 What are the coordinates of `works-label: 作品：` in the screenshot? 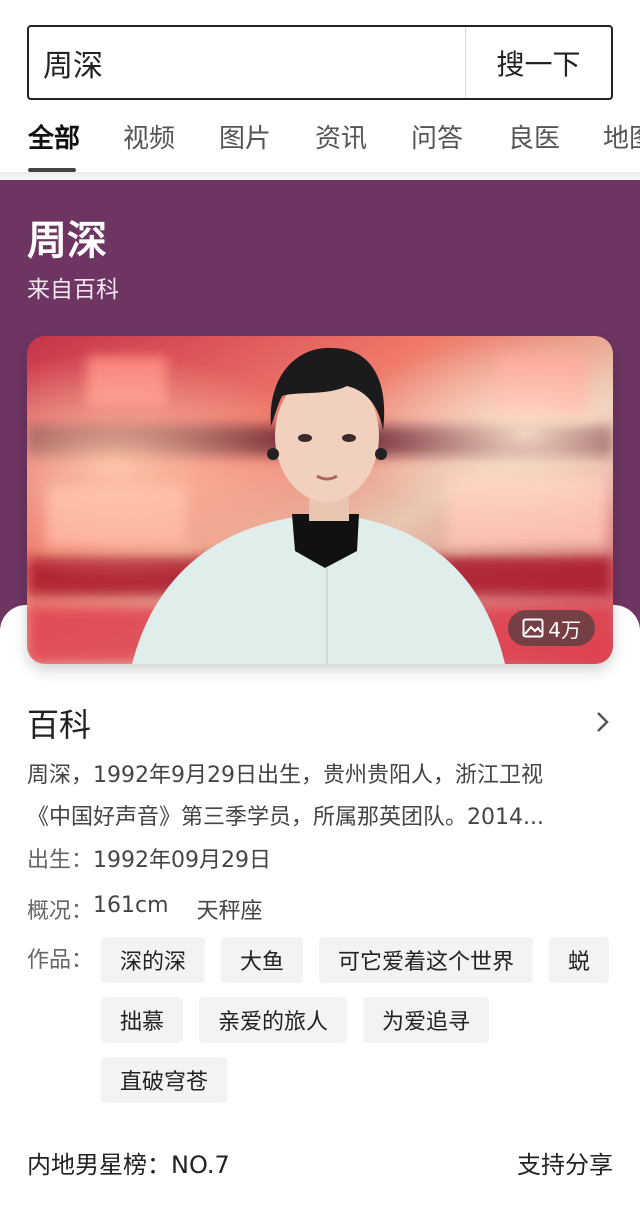 It's located at (60, 960).